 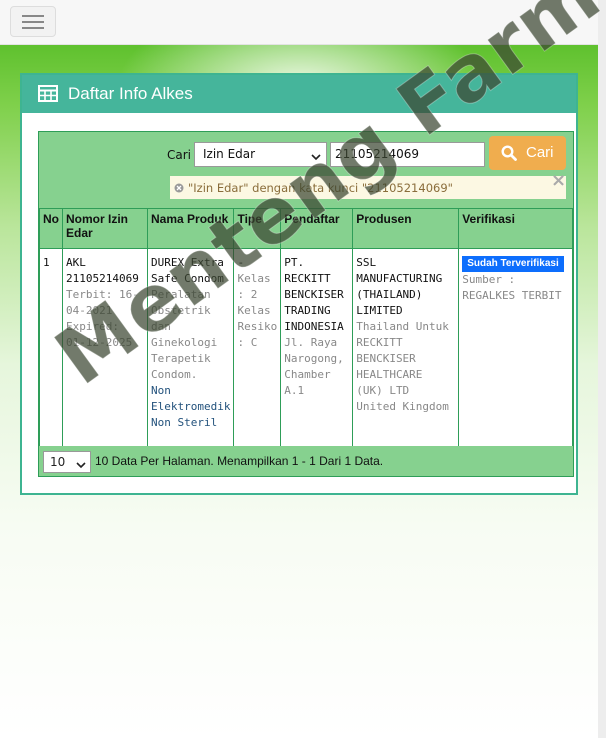 What do you see at coordinates (130, 93) in the screenshot?
I see `panel-title: Daftar Info Alkes` at bounding box center [130, 93].